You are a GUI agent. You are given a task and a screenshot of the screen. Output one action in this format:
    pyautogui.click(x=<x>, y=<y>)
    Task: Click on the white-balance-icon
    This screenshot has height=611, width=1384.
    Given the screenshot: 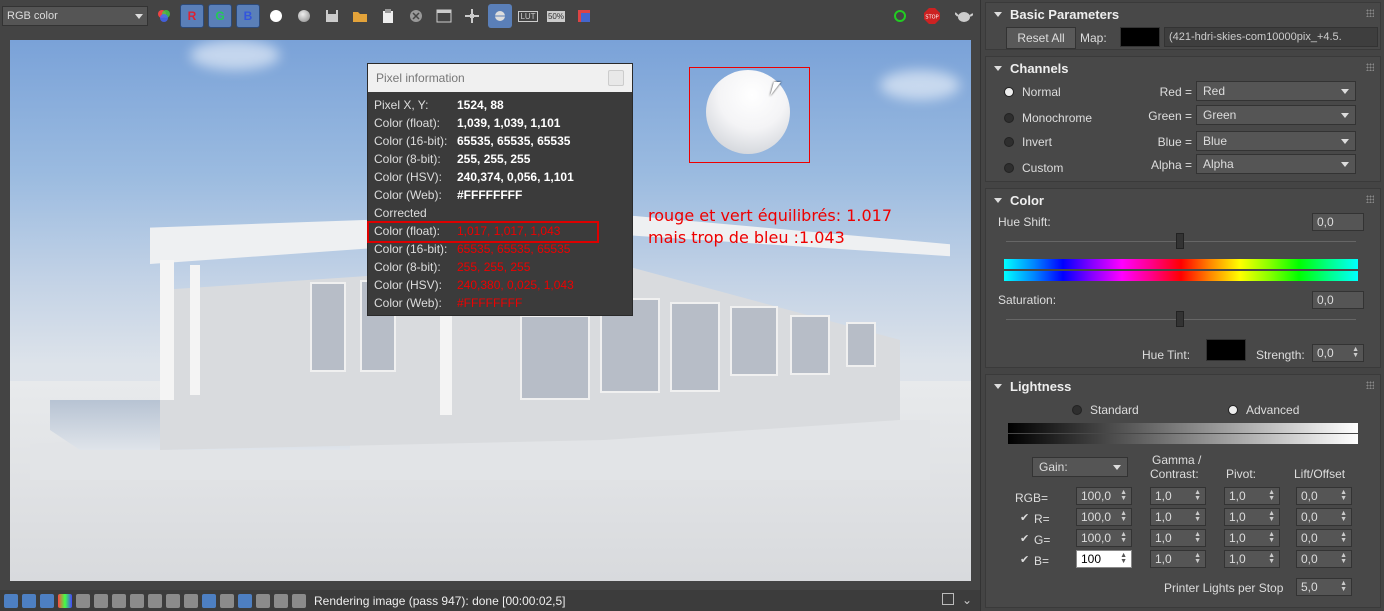 What is the action you would take?
    pyautogui.click(x=83, y=600)
    